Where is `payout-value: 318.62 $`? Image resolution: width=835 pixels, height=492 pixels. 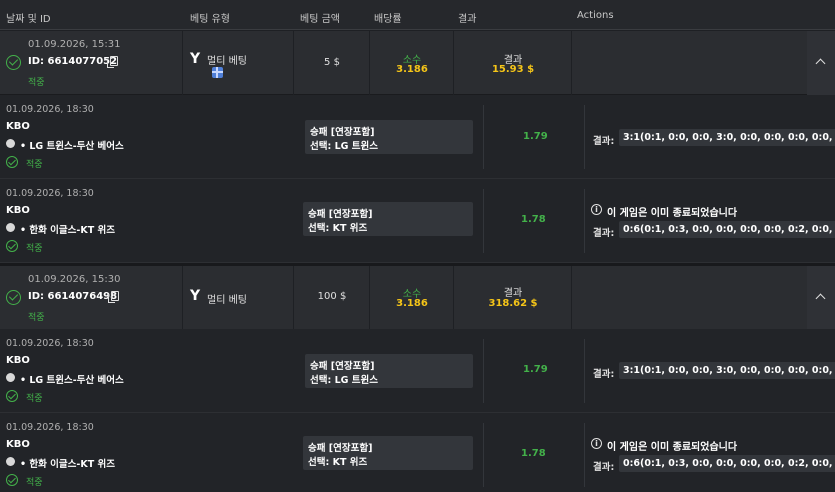
payout-value: 318.62 $ is located at coordinates (513, 303).